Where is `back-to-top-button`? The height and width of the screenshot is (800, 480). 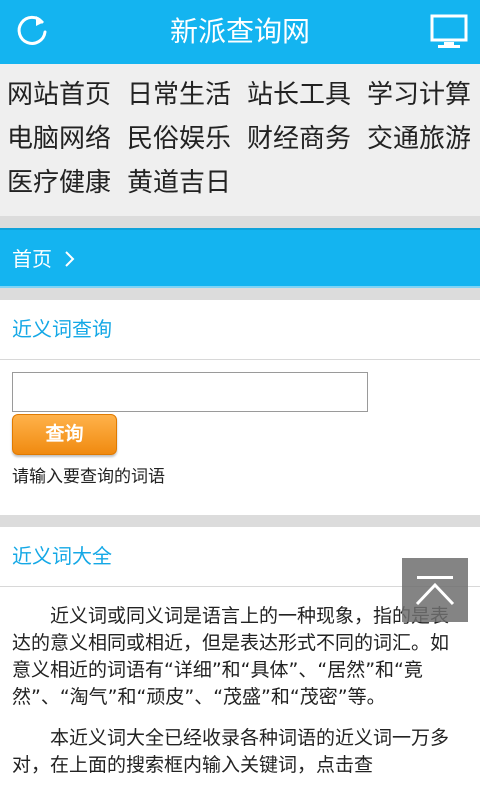
back-to-top-button is located at coordinates (435, 590).